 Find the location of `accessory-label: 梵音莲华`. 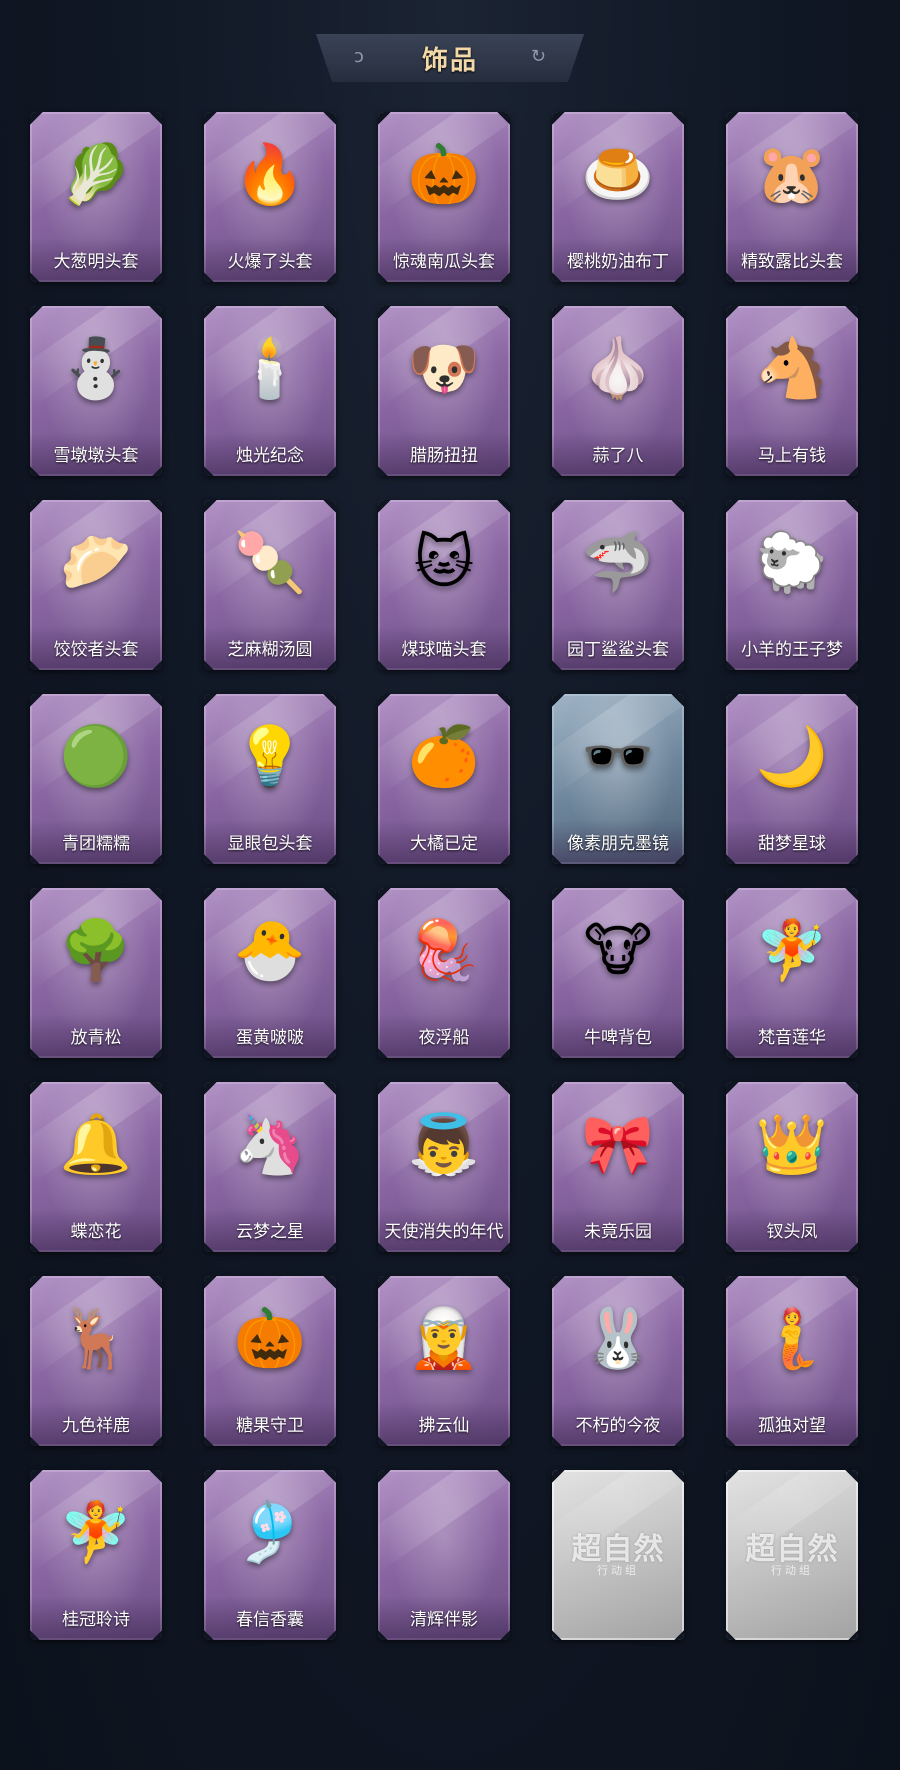

accessory-label: 梵音莲华 is located at coordinates (792, 1038).